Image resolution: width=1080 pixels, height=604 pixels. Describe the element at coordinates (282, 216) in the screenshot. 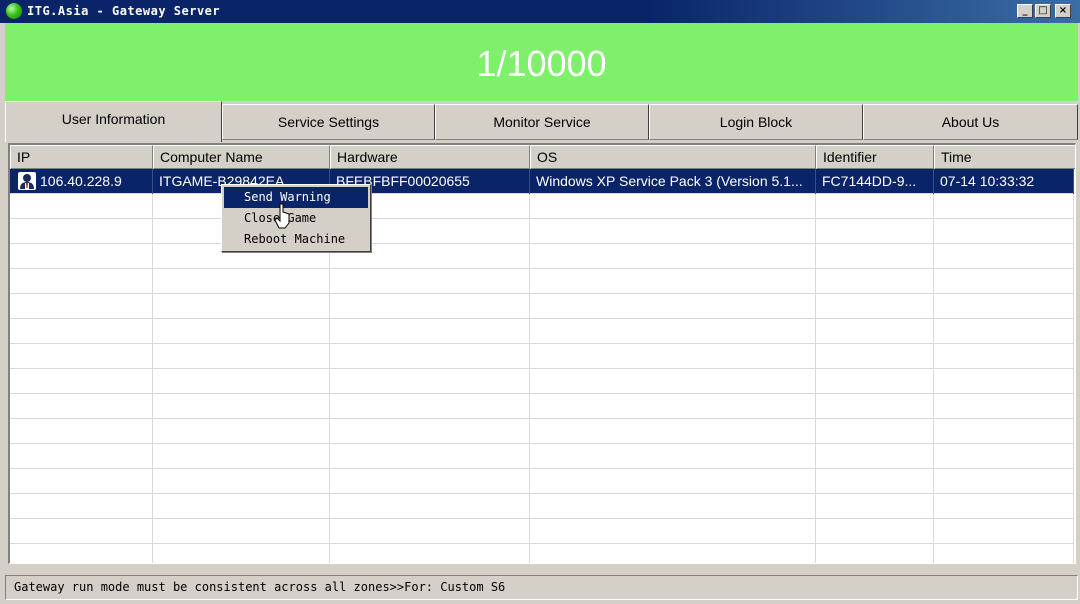

I see `mouse-cursor-icon` at that location.